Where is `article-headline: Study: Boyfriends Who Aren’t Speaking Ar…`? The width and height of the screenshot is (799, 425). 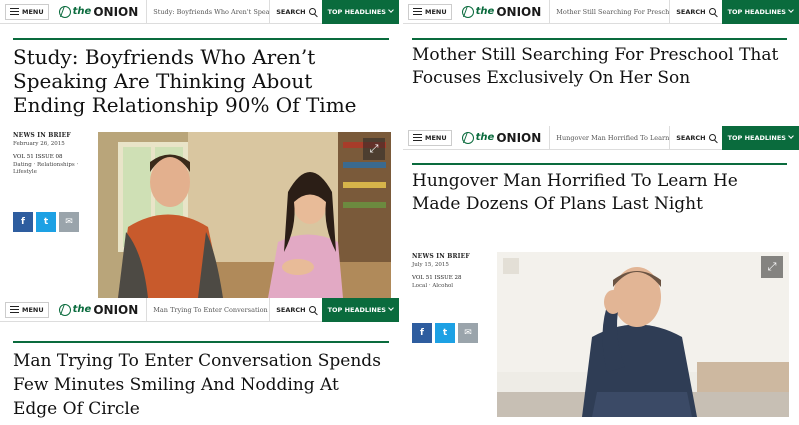
article-headline: Study: Boyfriends Who Aren’t Speaking Ar… is located at coordinates (185, 81).